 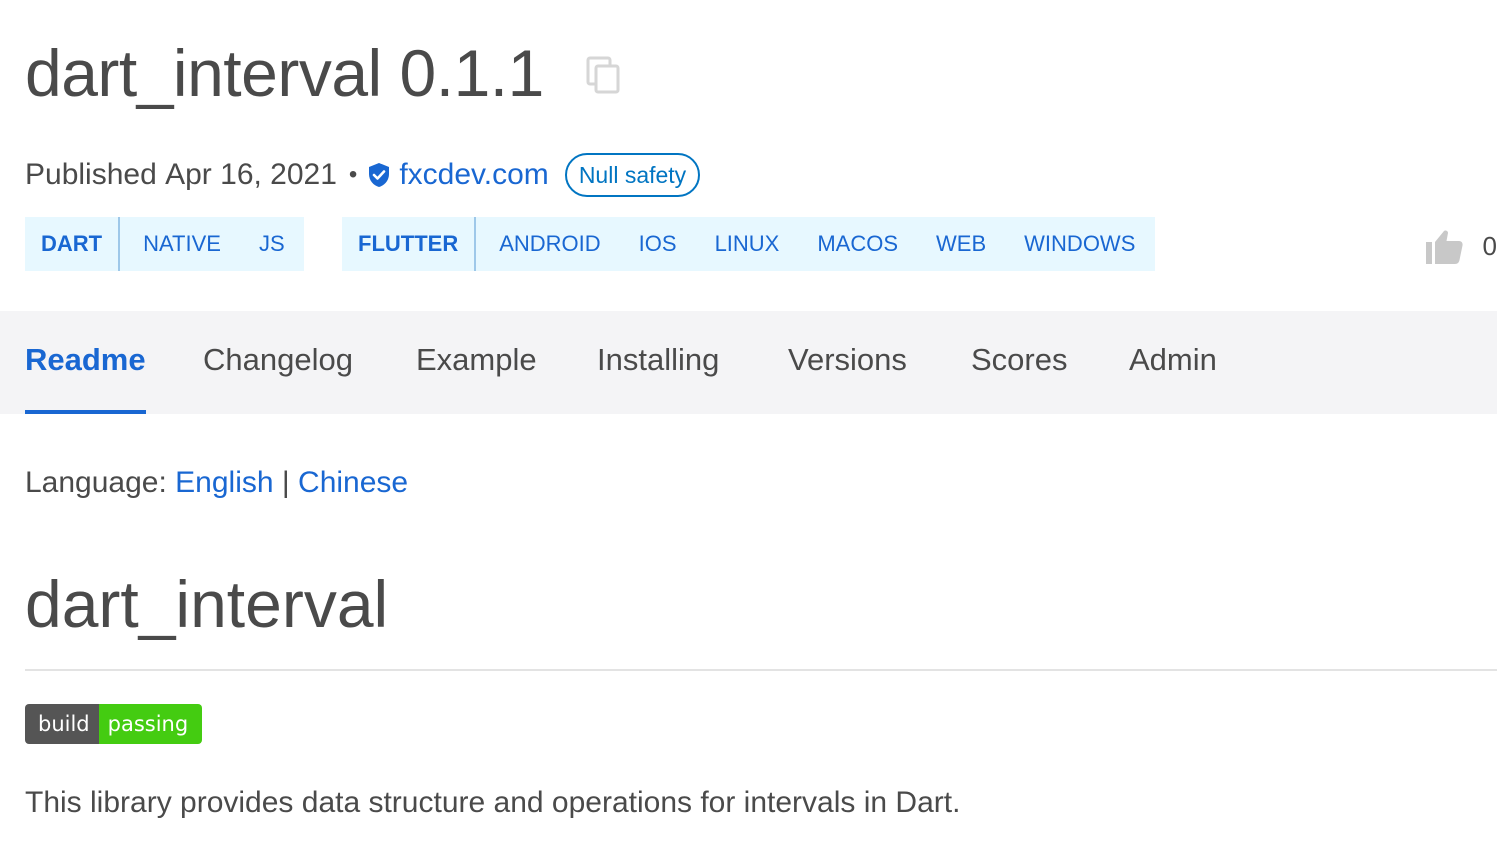 I want to click on null-safety-badge: Null safety, so click(x=632, y=175).